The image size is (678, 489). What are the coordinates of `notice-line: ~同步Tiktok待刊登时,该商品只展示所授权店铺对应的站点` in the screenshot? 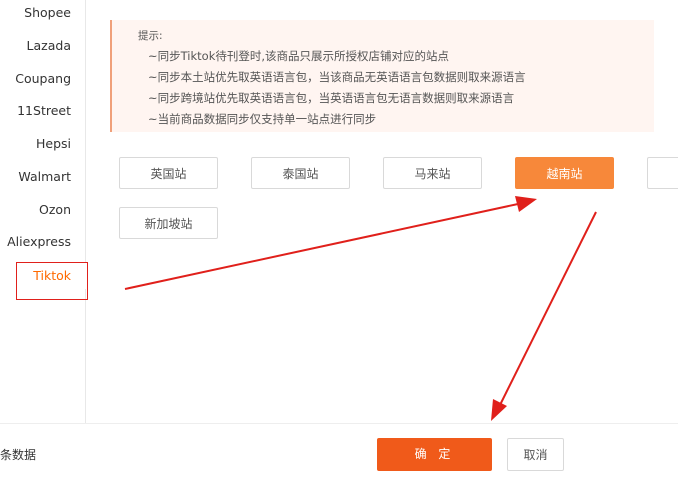 It's located at (299, 56).